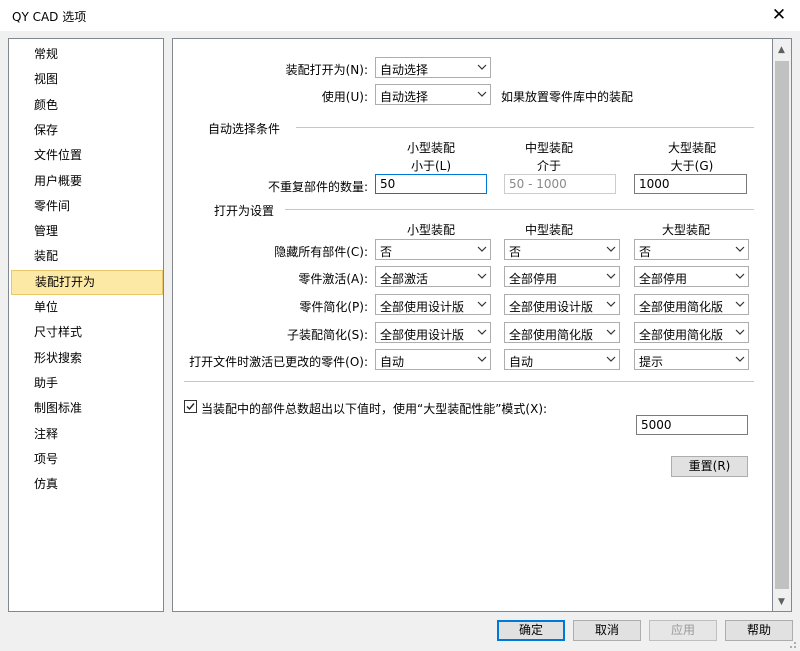 The height and width of the screenshot is (651, 800). I want to click on use-label: 使用(U):, so click(344, 97).